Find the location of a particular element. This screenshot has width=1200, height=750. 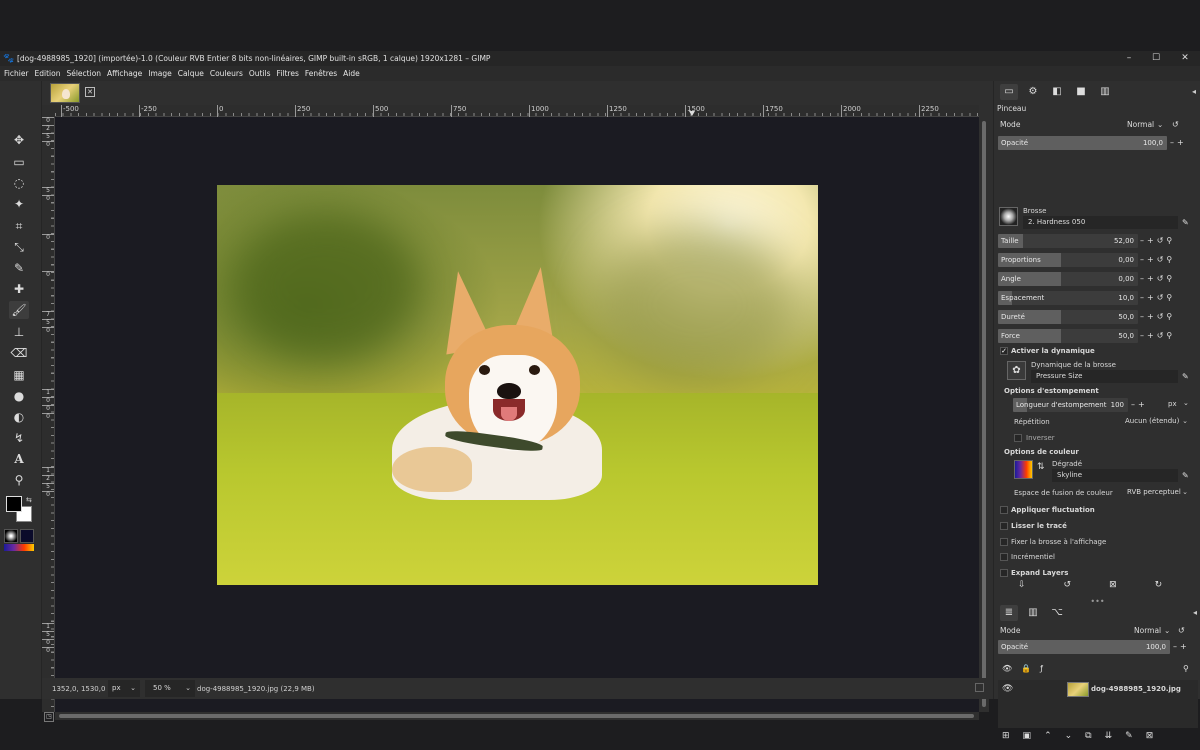

menu-selection: Sélection is located at coordinates (83, 73).